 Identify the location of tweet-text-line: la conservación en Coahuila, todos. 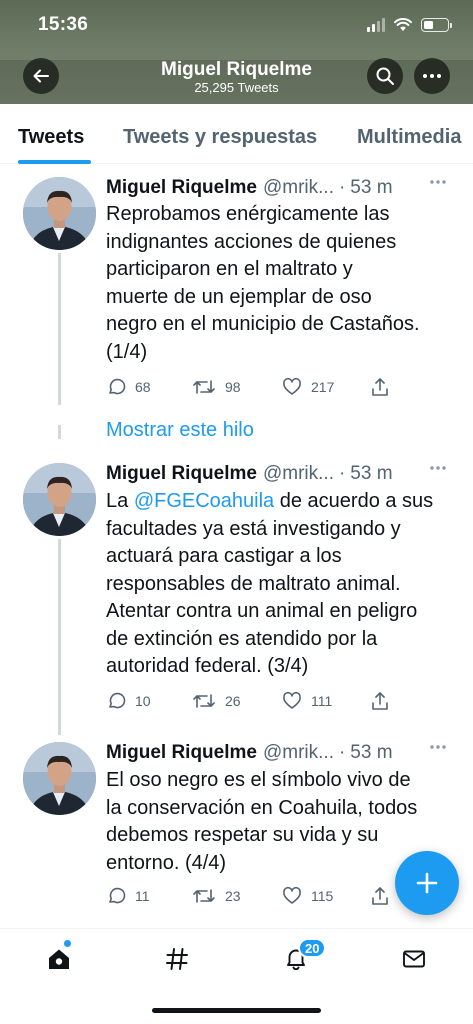
(262, 807).